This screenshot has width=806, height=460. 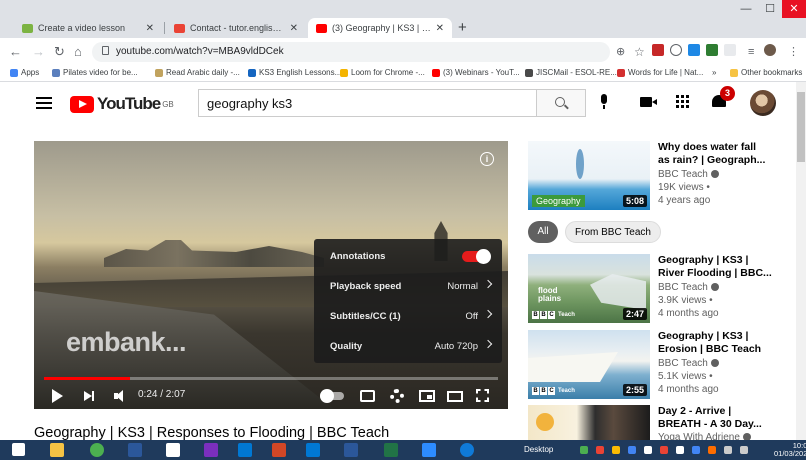 I want to click on settings-playback-speed-row: Playback speed Normal, so click(x=408, y=286).